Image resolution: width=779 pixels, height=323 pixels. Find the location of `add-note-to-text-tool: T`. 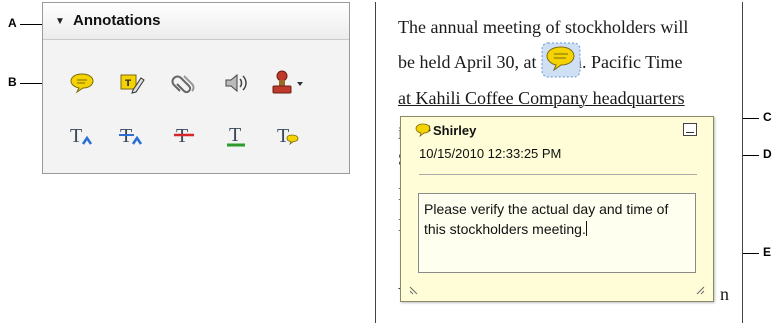

add-note-to-text-tool: T is located at coordinates (288, 135).